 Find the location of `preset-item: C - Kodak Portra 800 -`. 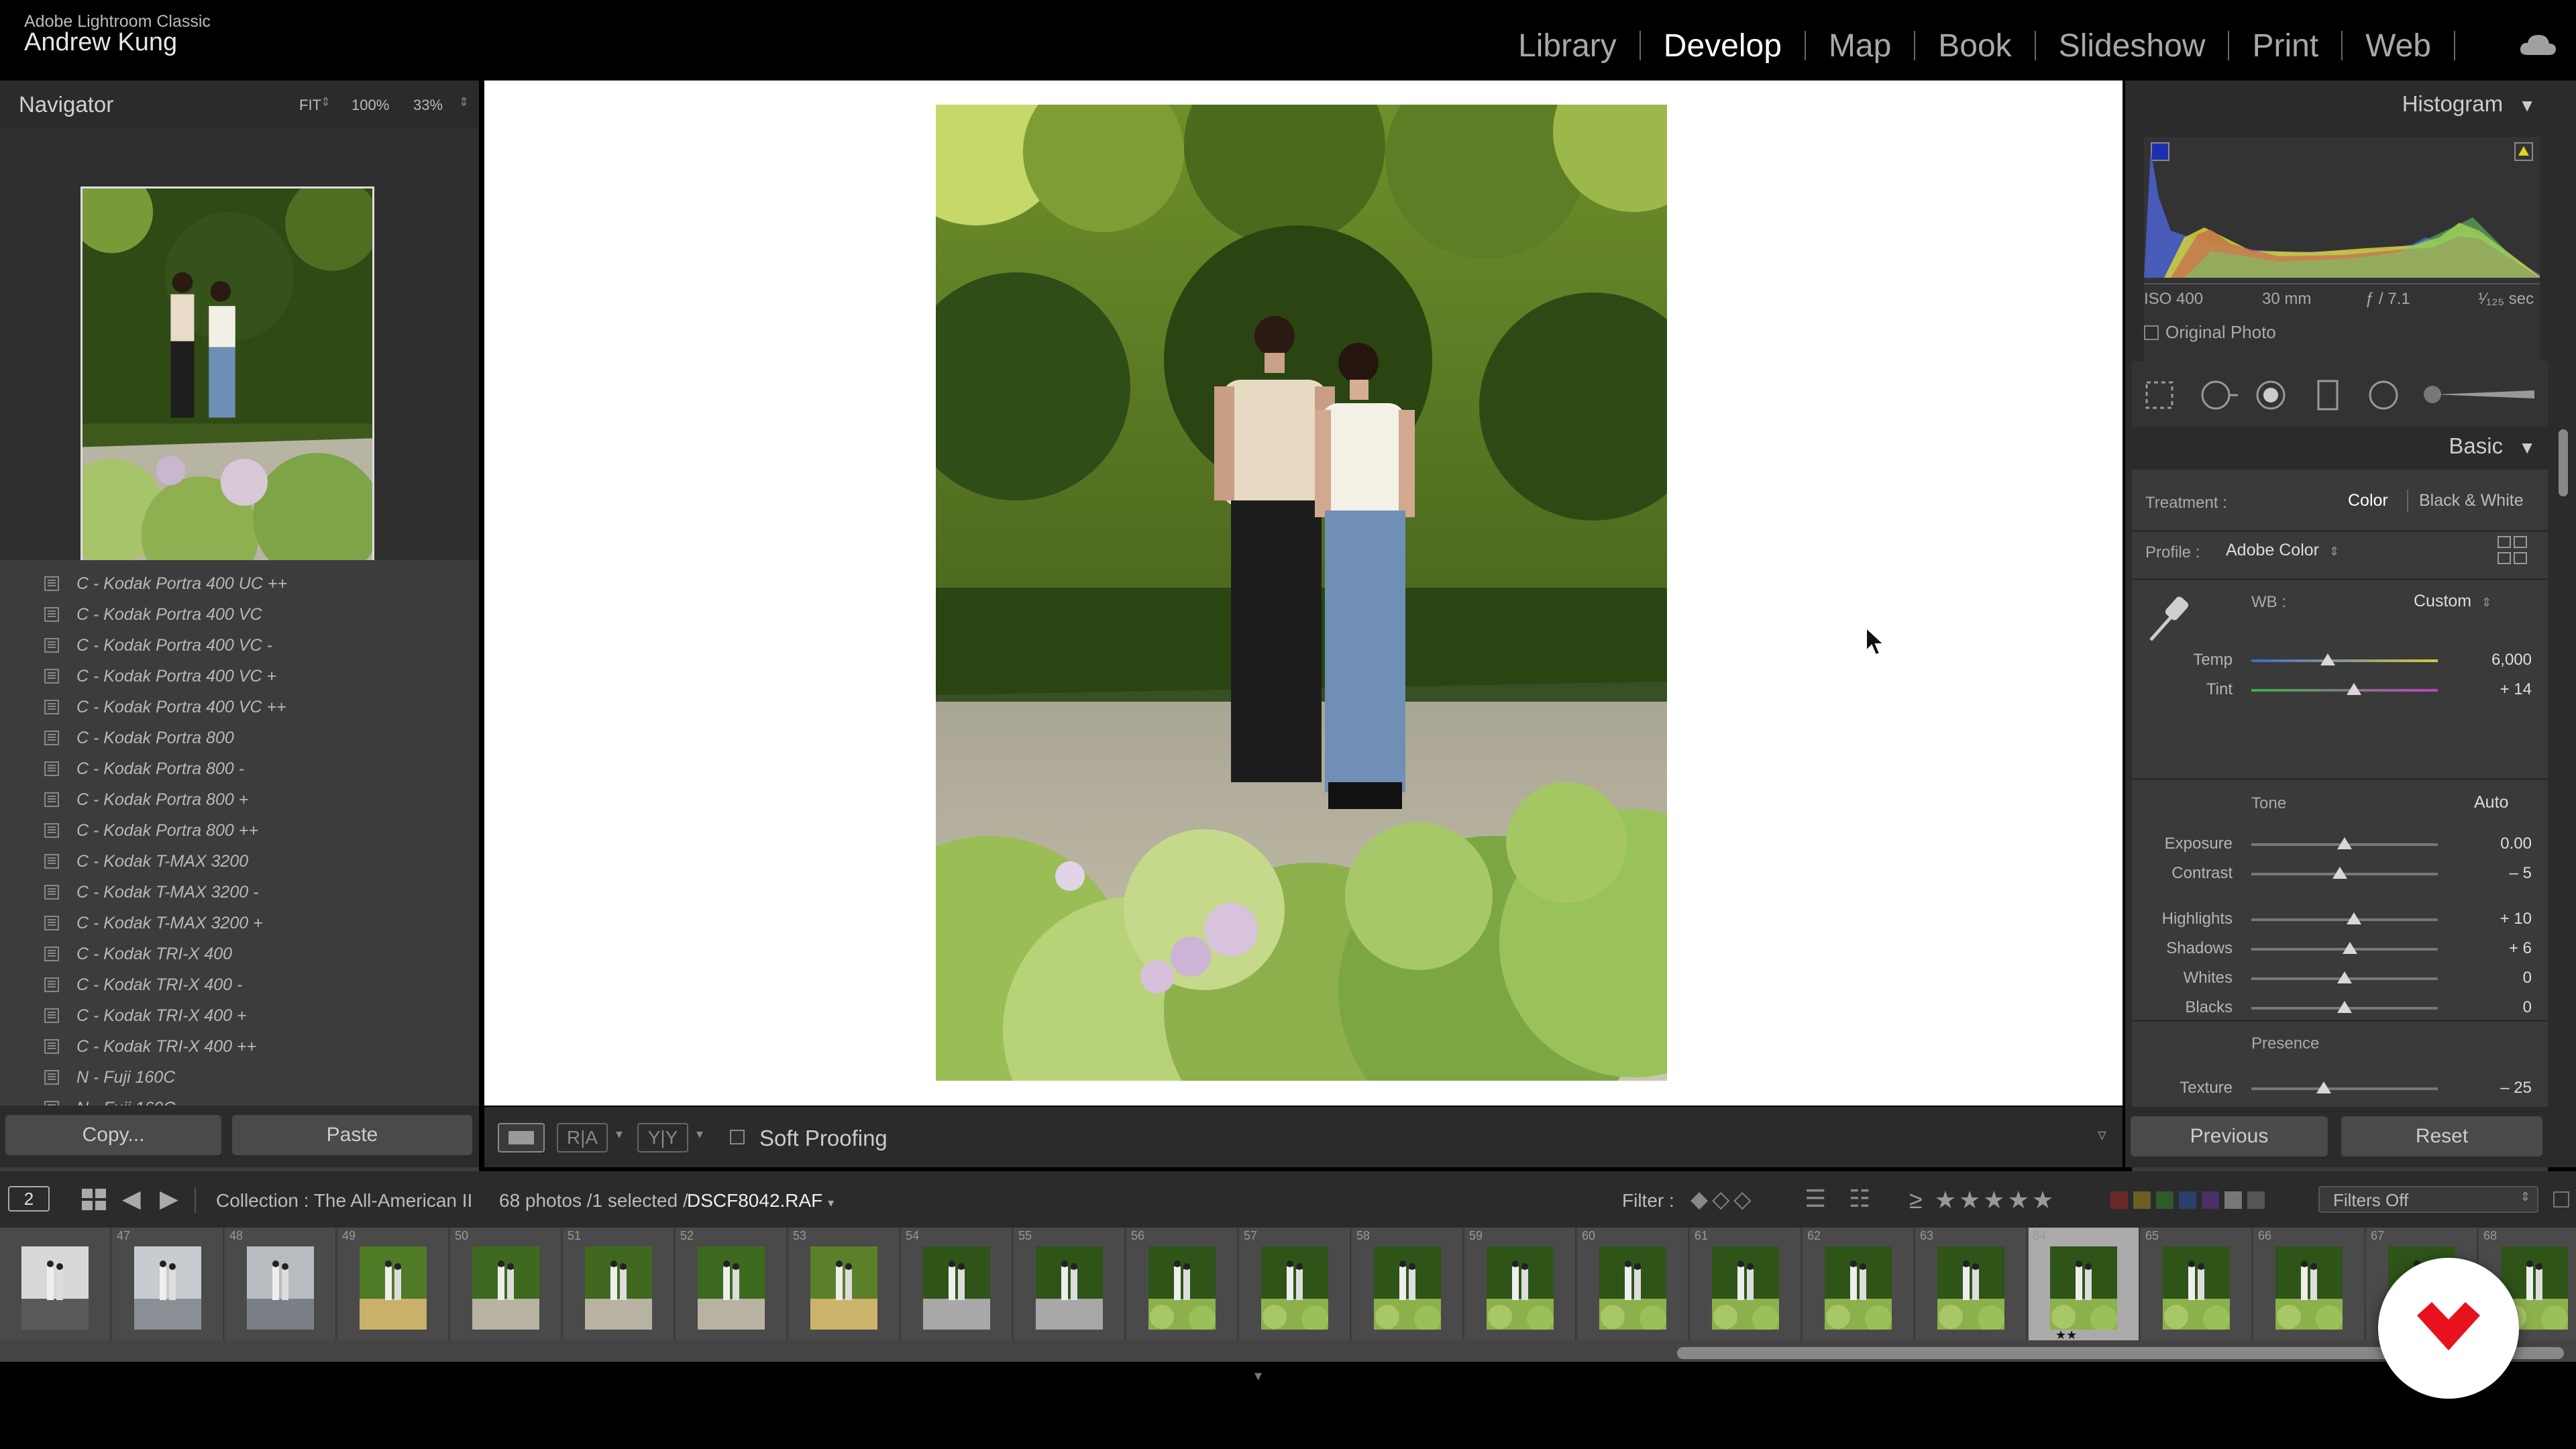

preset-item: C - Kodak Portra 800 - is located at coordinates (239, 768).